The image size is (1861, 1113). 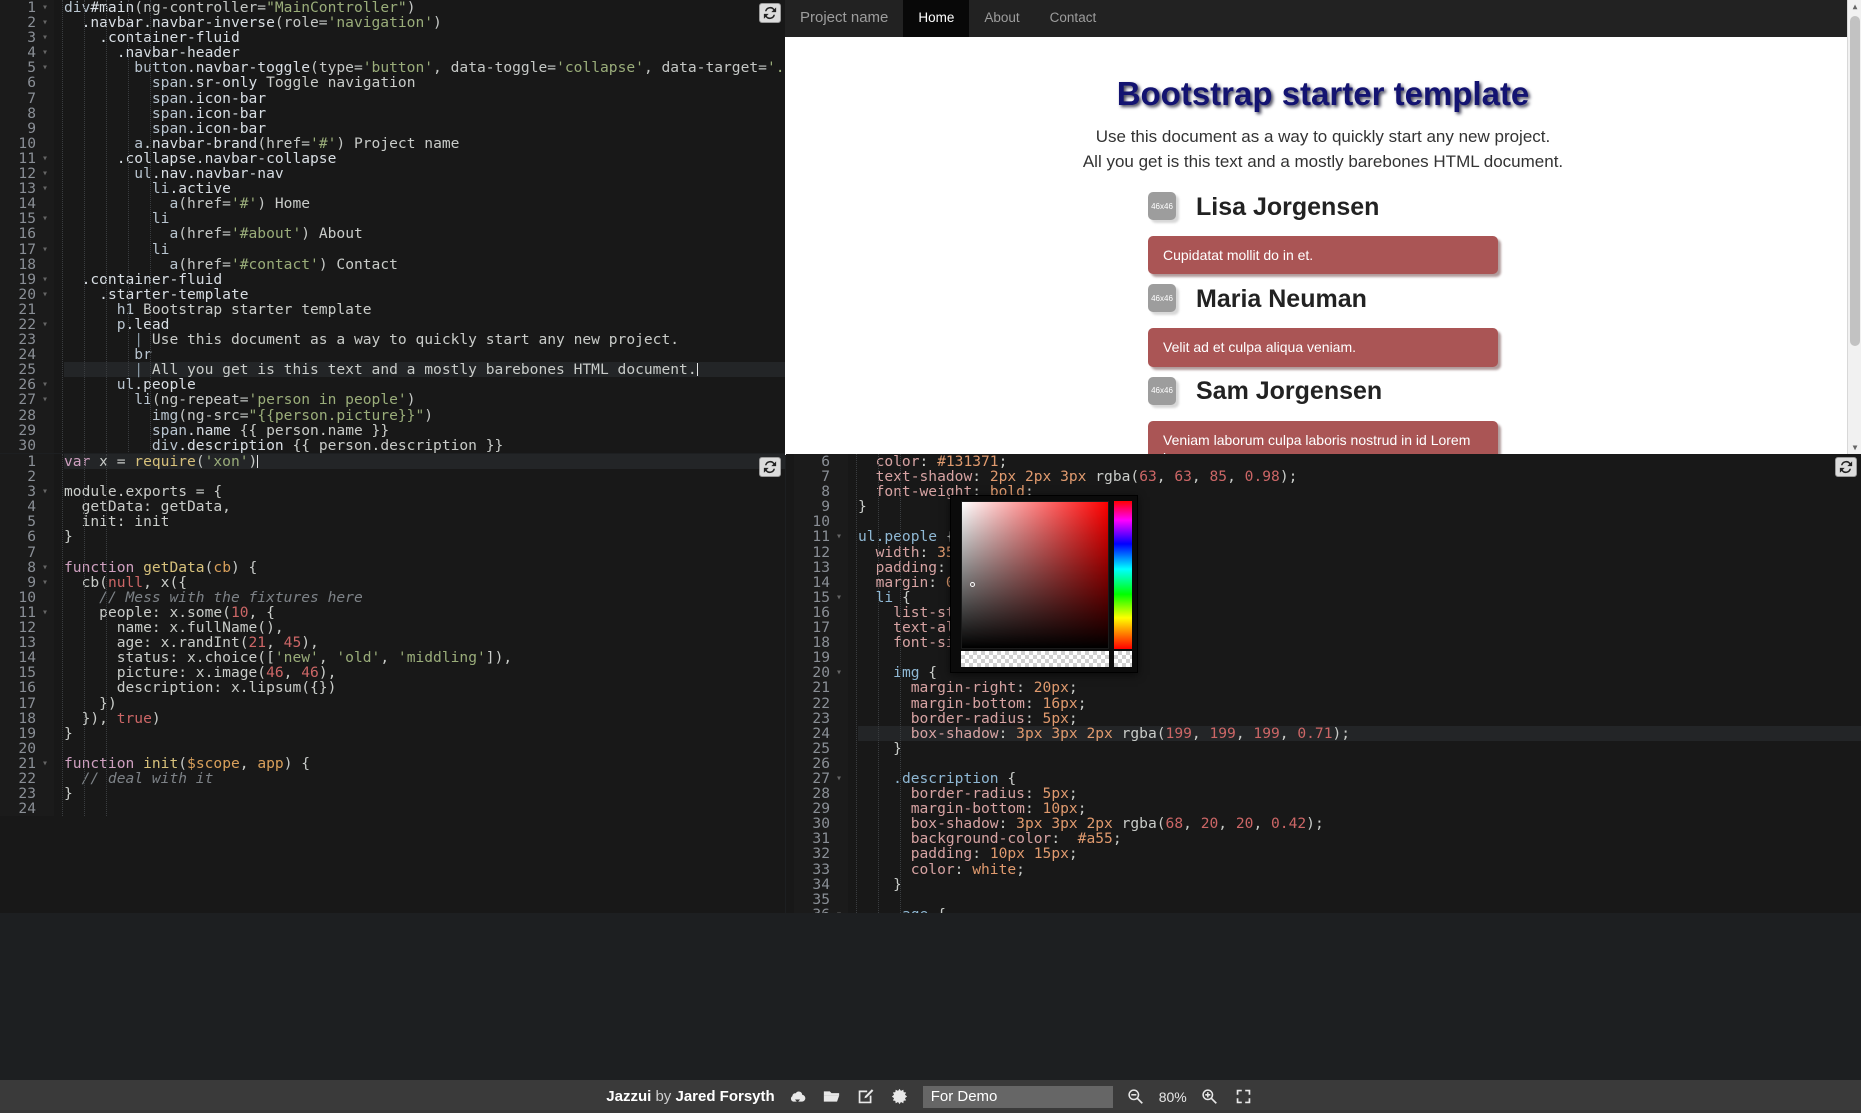 I want to click on color-alpha-slider, so click(x=1035, y=659).